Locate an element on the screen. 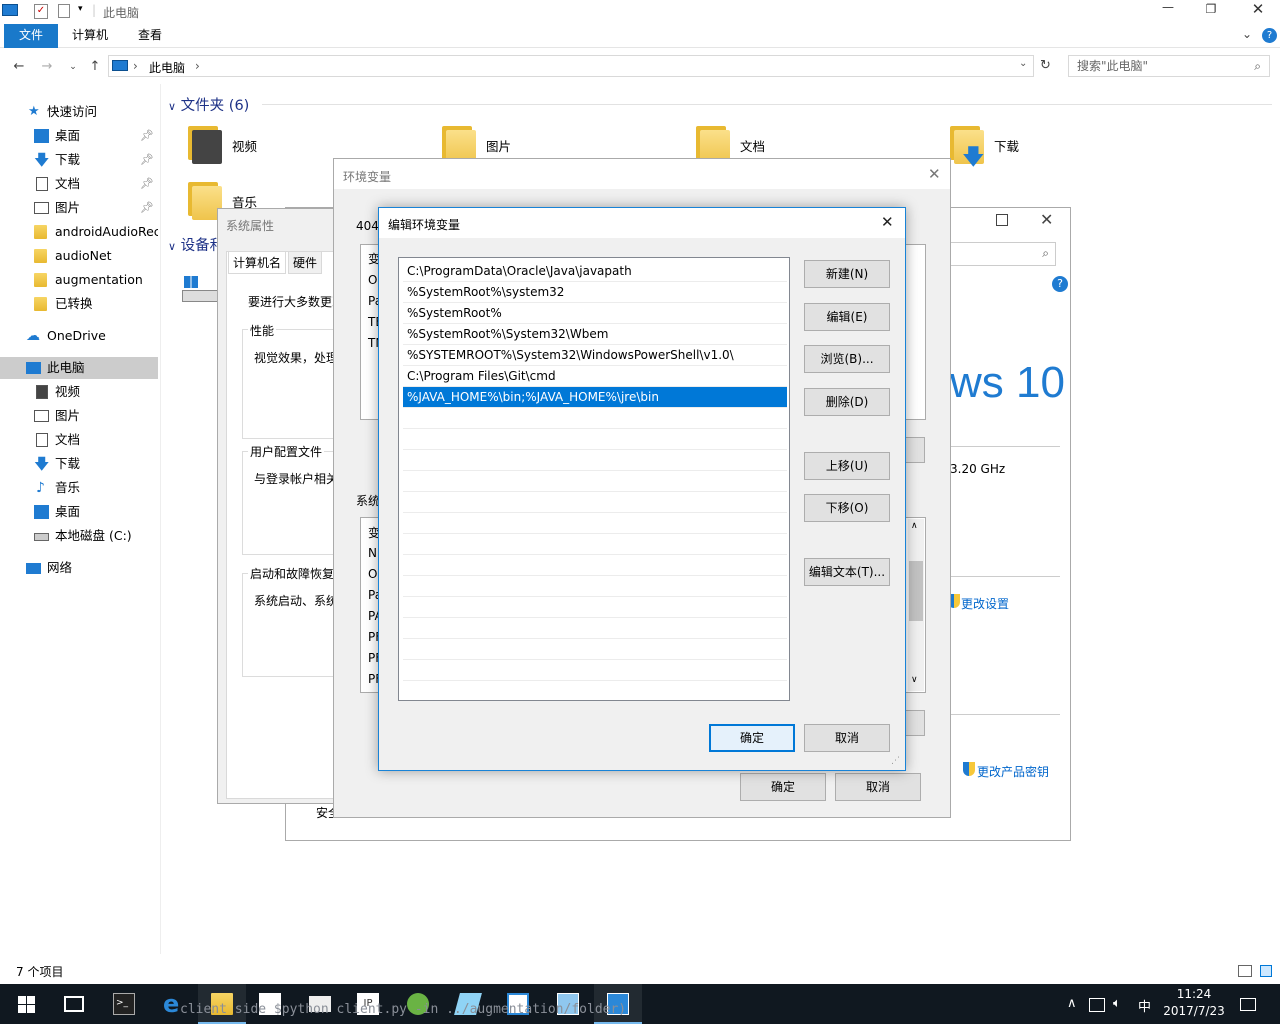  path-entry: %SystemRoot% is located at coordinates (595, 313).